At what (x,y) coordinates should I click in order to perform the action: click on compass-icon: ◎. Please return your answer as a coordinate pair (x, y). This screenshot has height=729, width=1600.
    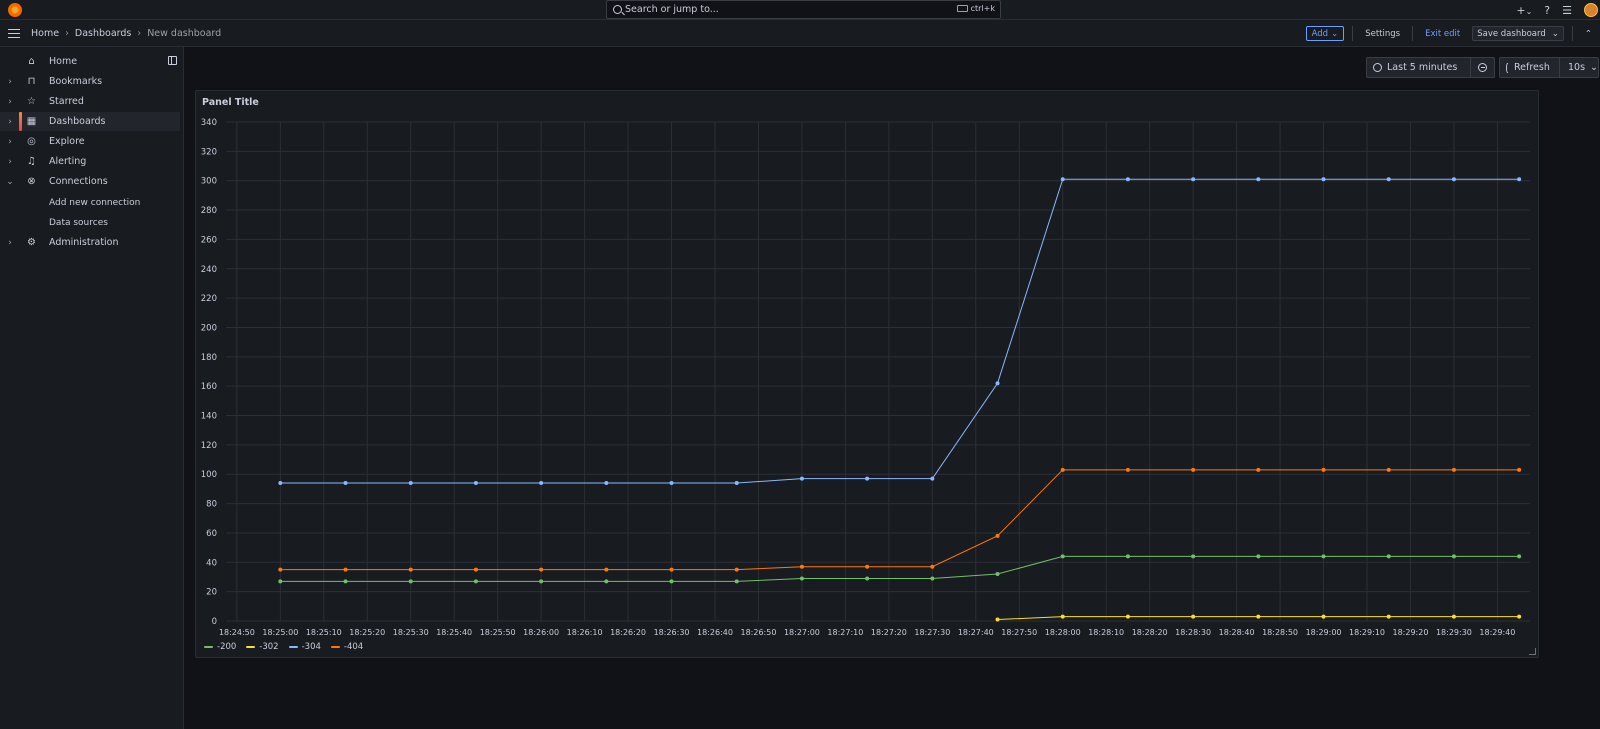
    Looking at the image, I should click on (31, 141).